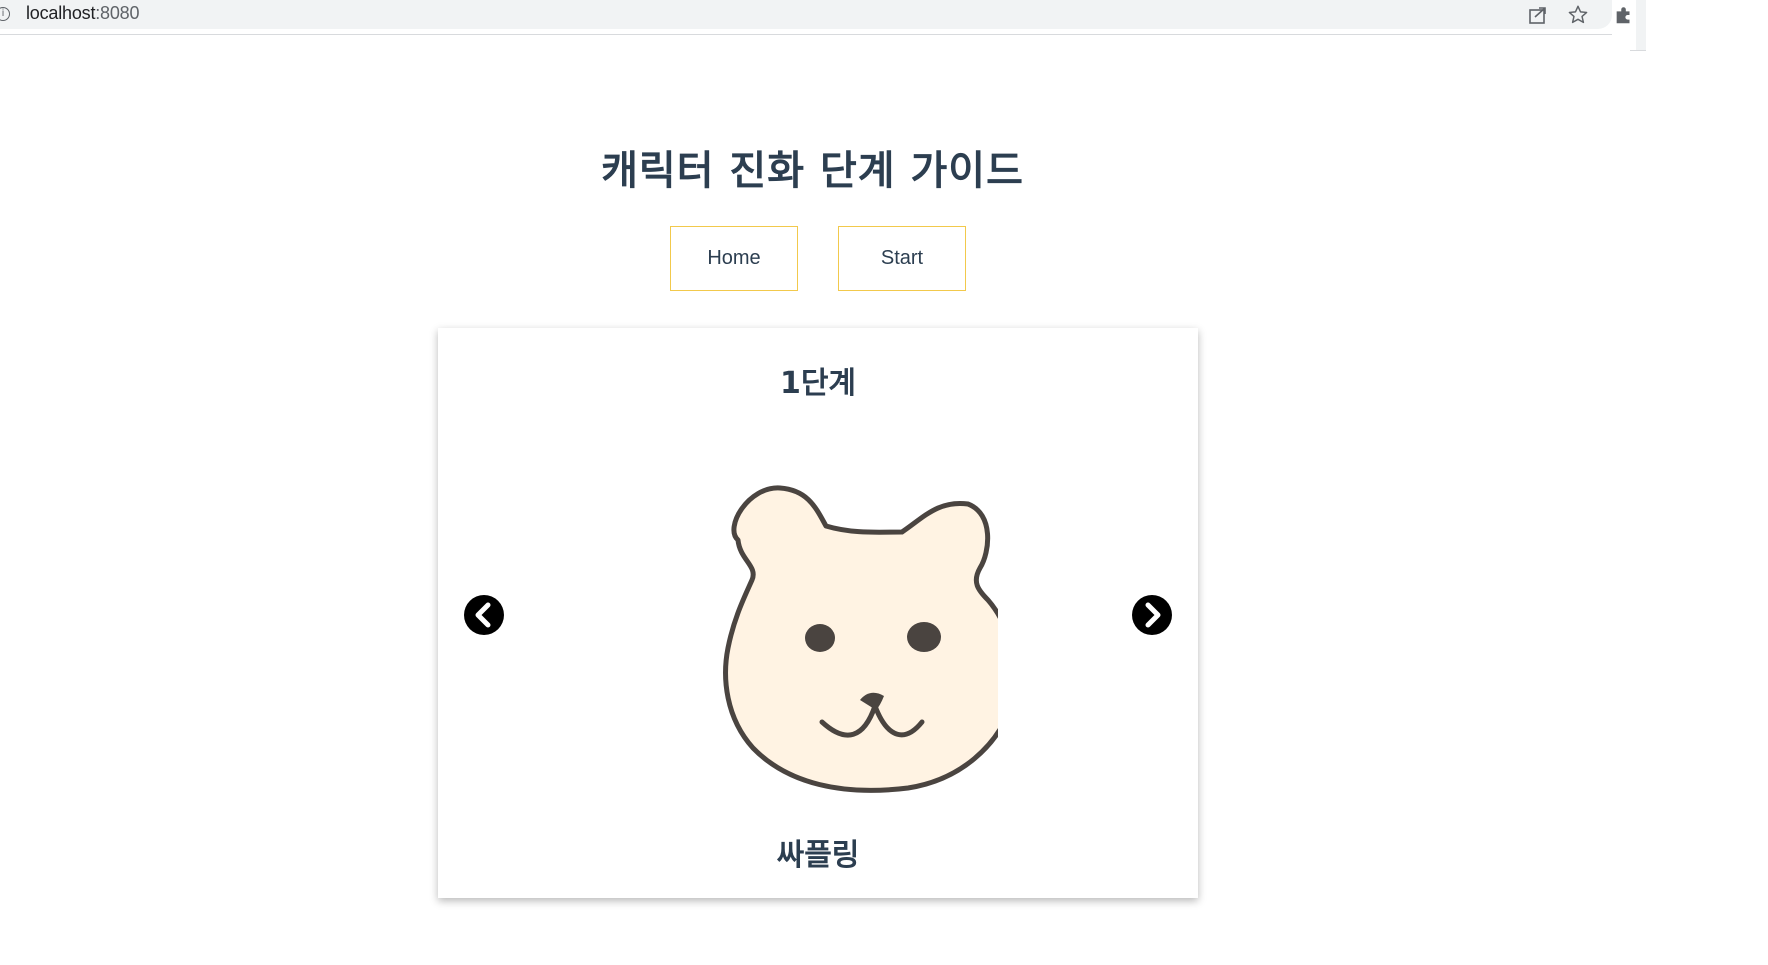 This screenshot has width=1768, height=965. I want to click on site-info-icon: i, so click(5, 14).